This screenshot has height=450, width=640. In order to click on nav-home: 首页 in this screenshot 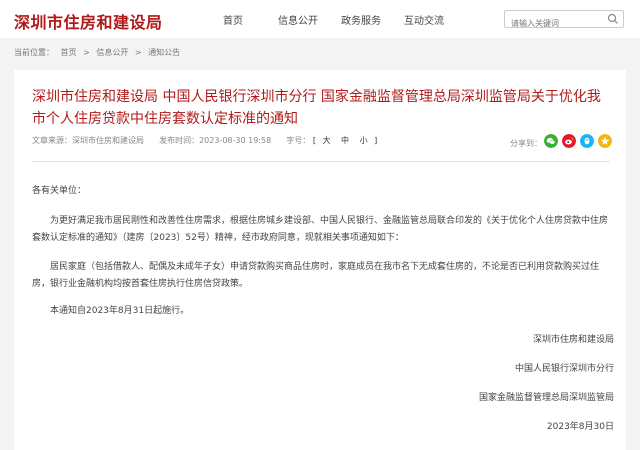, I will do `click(233, 19)`.